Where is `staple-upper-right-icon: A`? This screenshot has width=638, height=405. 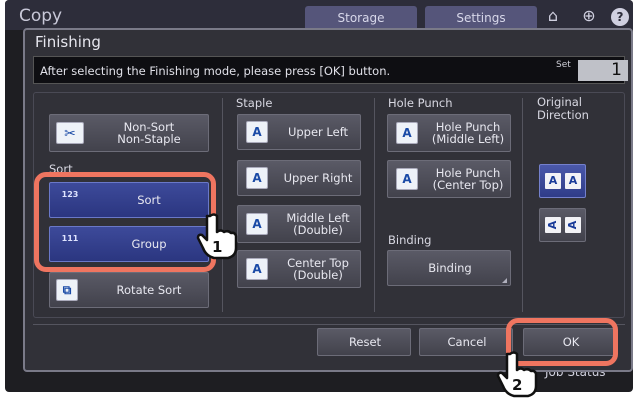
staple-upper-right-icon: A is located at coordinates (257, 178).